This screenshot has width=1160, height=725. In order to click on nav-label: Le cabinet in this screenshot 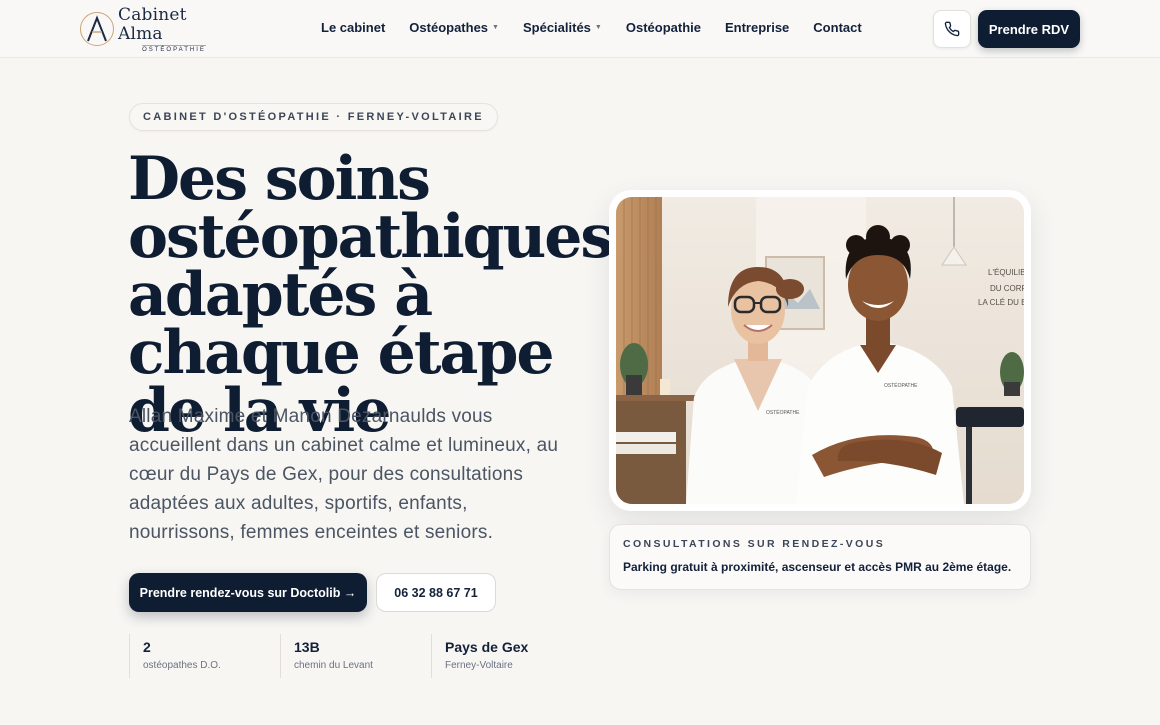, I will do `click(353, 27)`.